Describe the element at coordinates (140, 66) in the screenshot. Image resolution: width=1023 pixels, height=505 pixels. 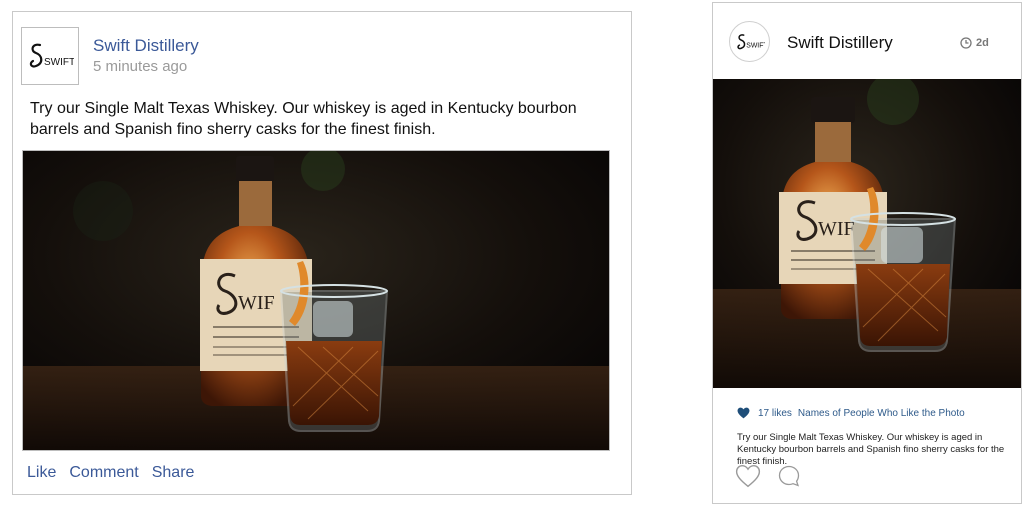
I see `post-timestamp: 5 minutes ago` at that location.